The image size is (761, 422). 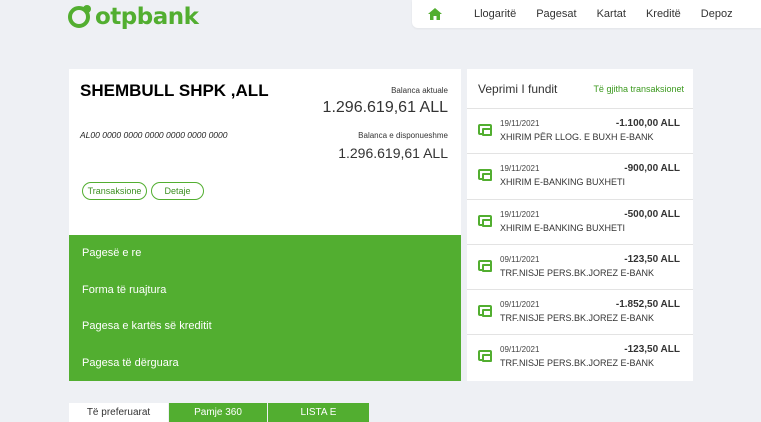 I want to click on current-balance-value: 1.296.619,61 ALL, so click(x=385, y=107).